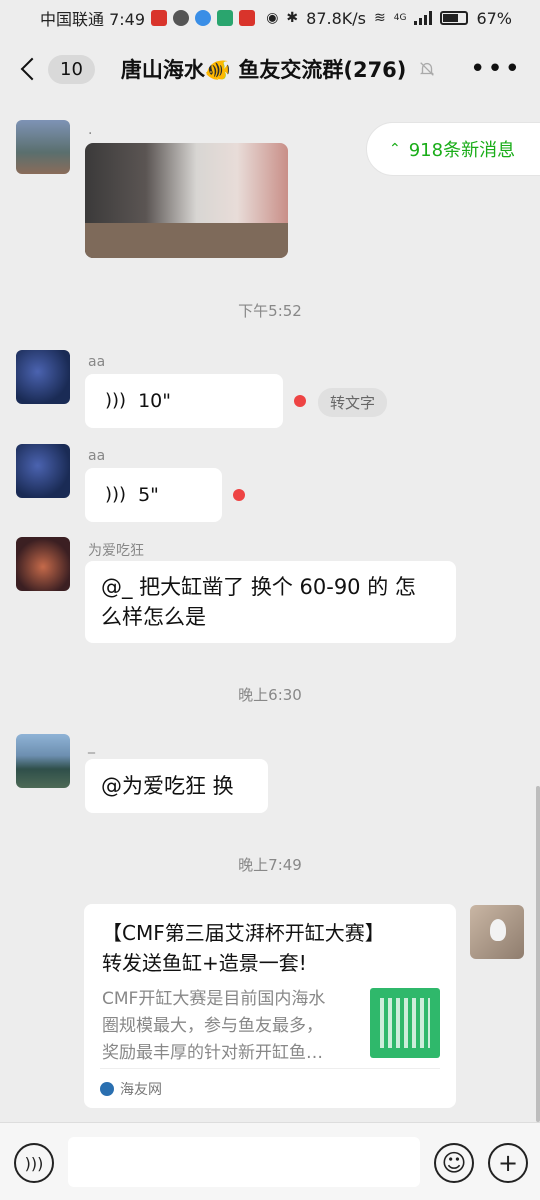  I want to click on network-speed: 87.8K/s, so click(336, 18).